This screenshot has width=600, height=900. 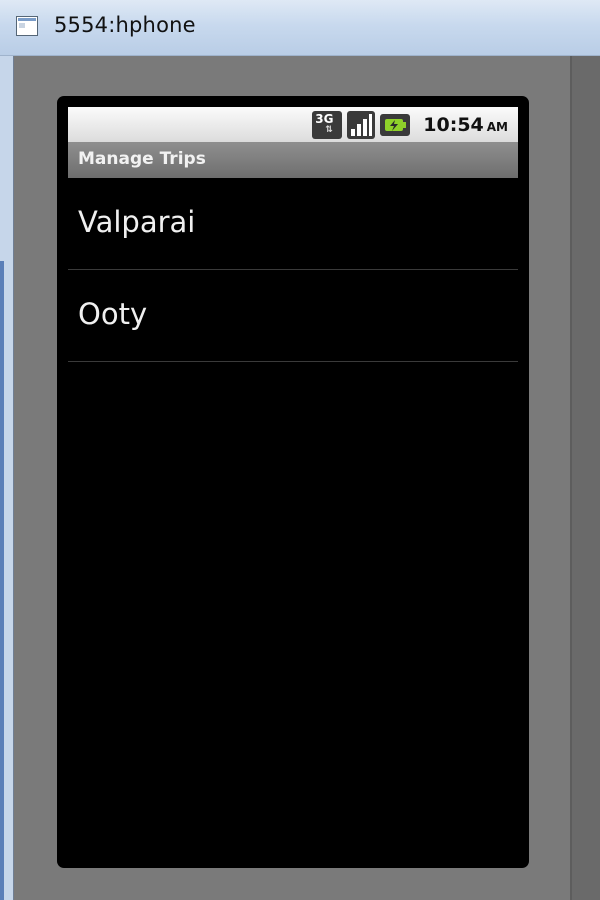 I want to click on clock-time: 10:54, so click(x=453, y=125).